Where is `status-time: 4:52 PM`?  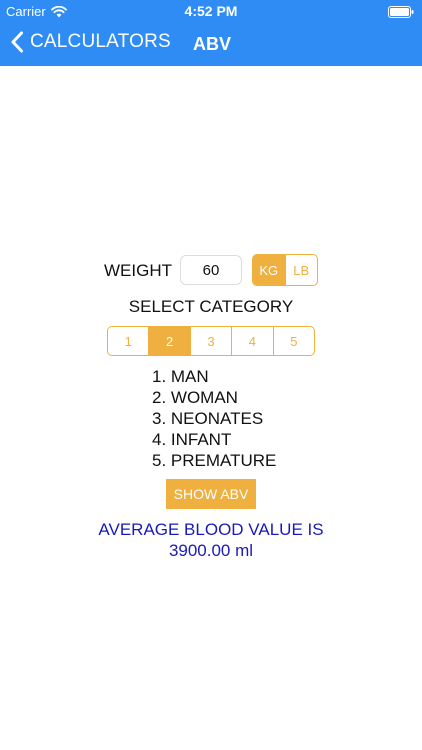 status-time: 4:52 PM is located at coordinates (211, 11).